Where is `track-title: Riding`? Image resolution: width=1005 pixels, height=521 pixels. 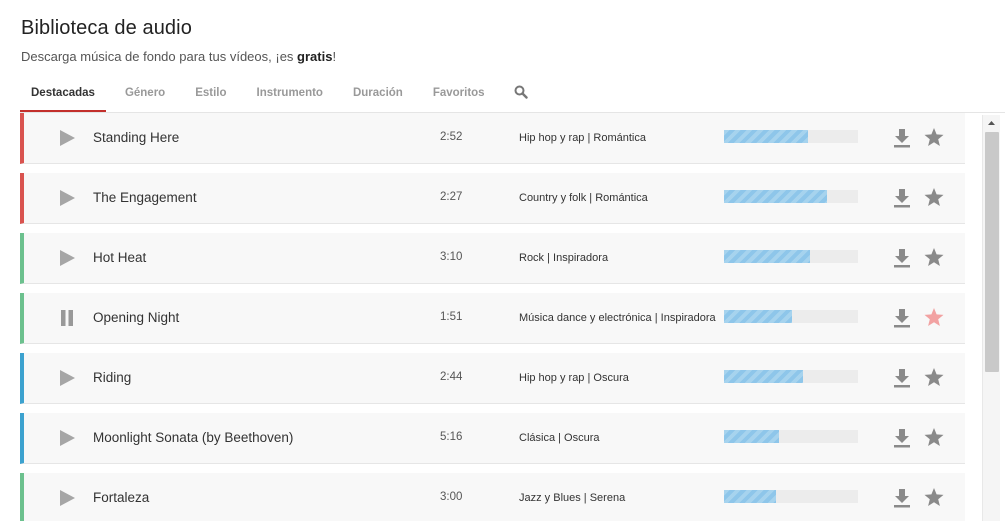
track-title: Riding is located at coordinates (112, 377).